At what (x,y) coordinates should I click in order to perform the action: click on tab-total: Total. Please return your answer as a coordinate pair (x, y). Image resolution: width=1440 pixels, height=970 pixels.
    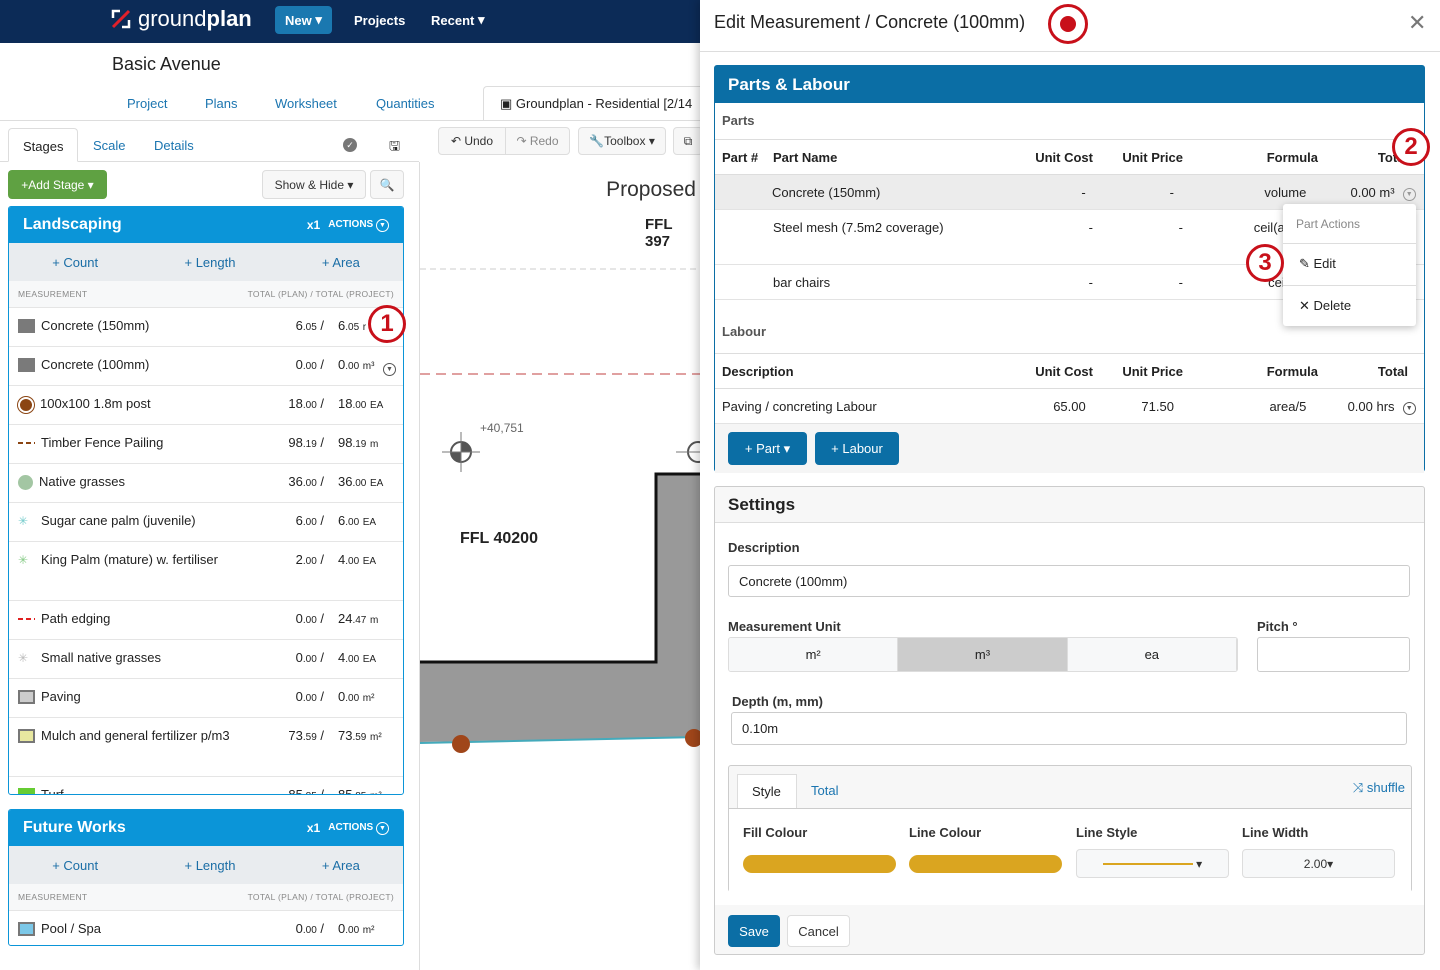
    Looking at the image, I should click on (824, 790).